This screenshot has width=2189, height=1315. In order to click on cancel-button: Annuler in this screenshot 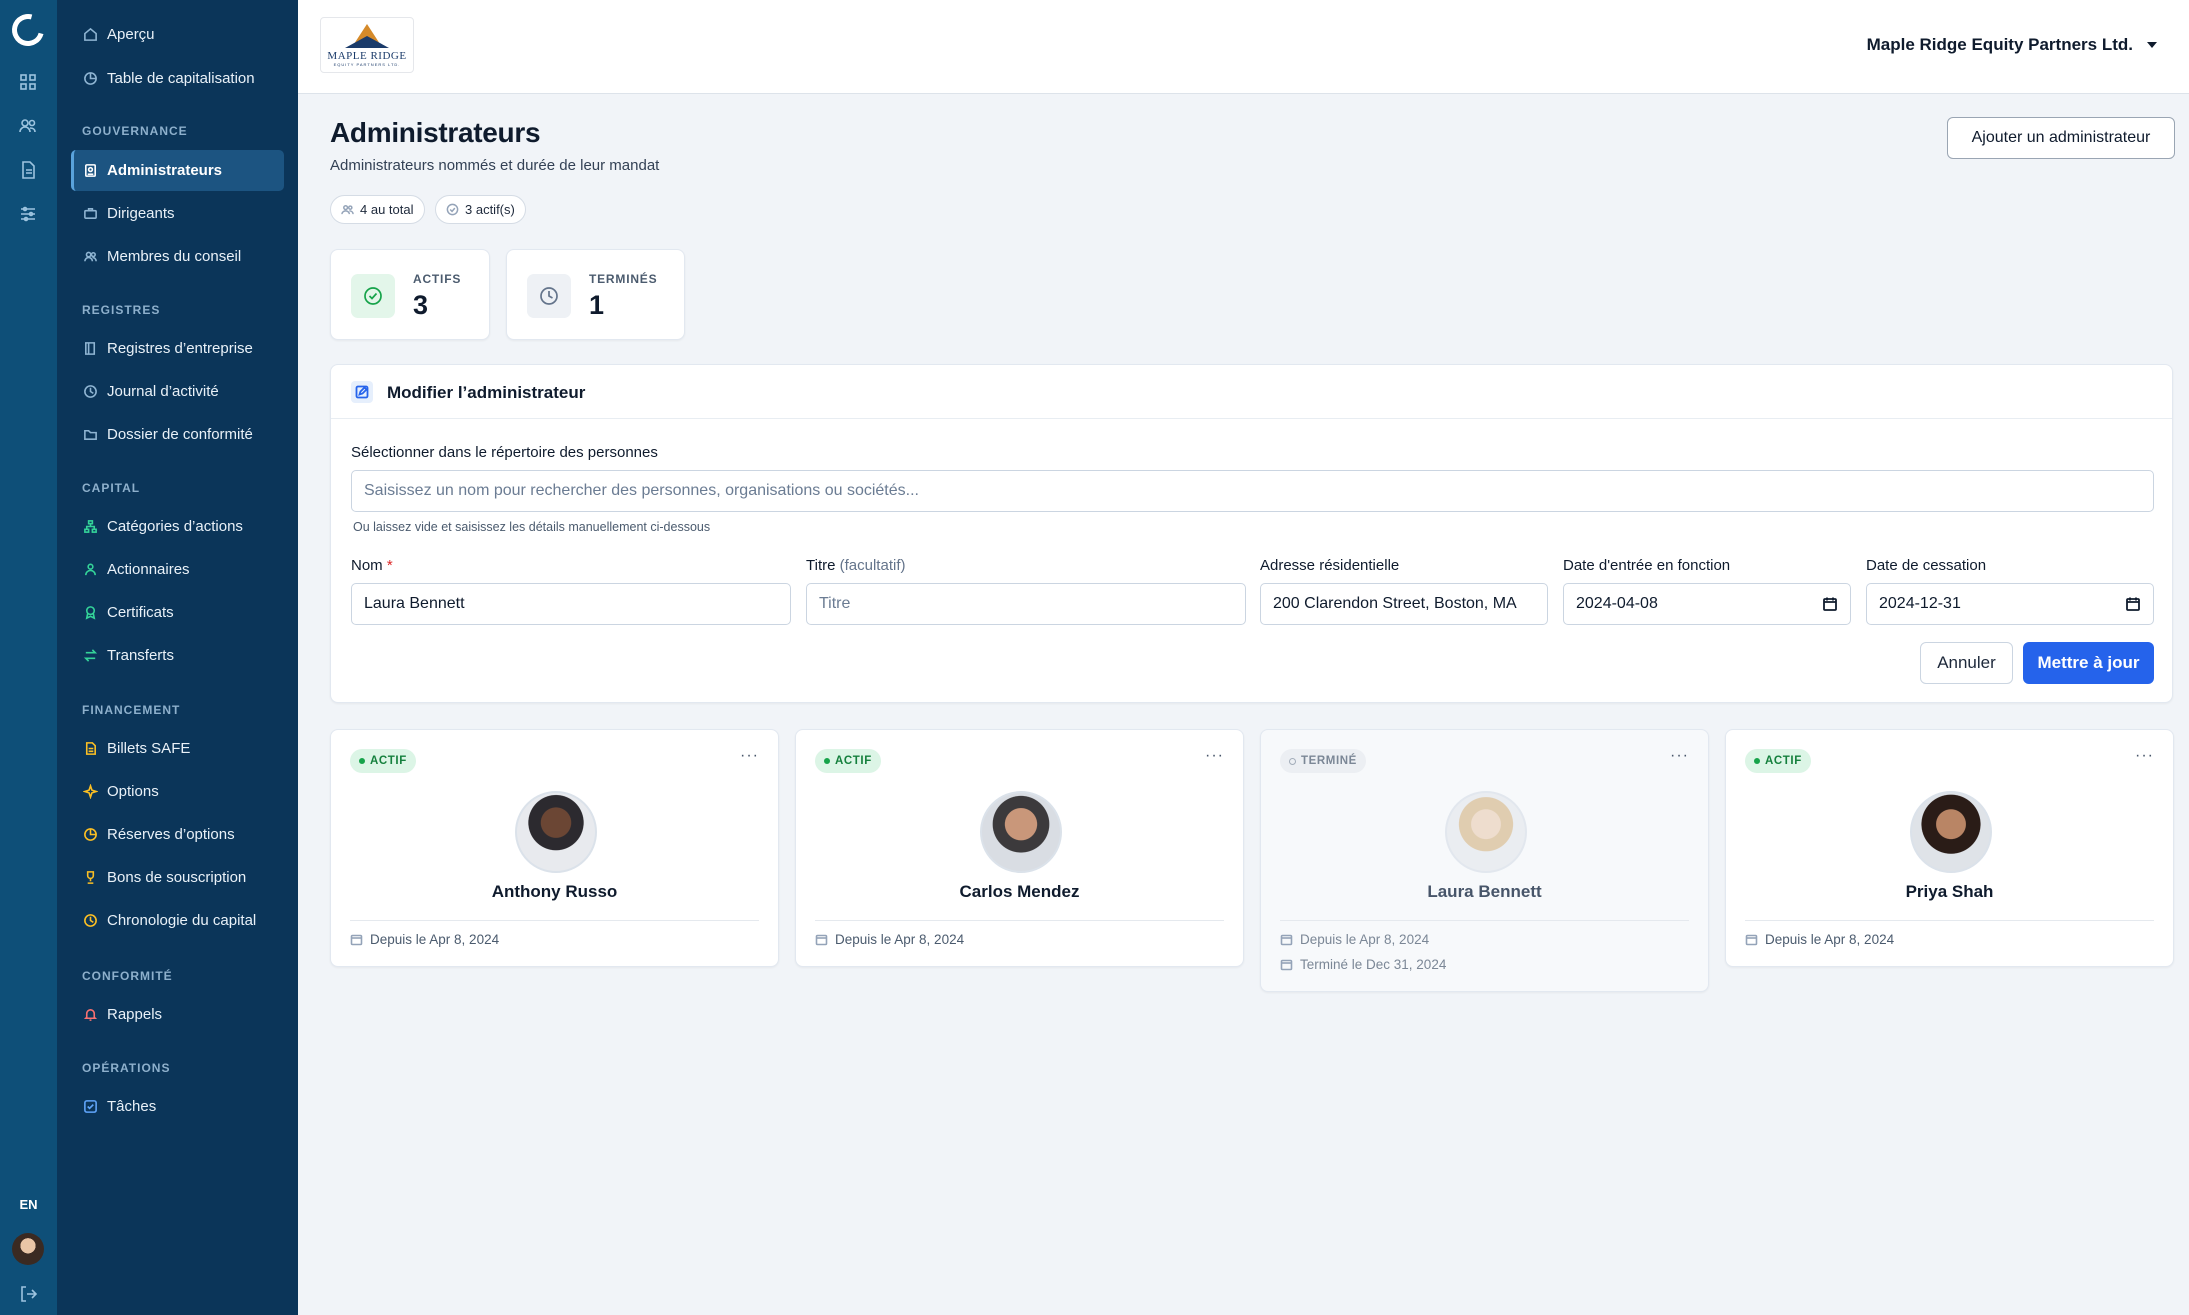, I will do `click(1966, 663)`.